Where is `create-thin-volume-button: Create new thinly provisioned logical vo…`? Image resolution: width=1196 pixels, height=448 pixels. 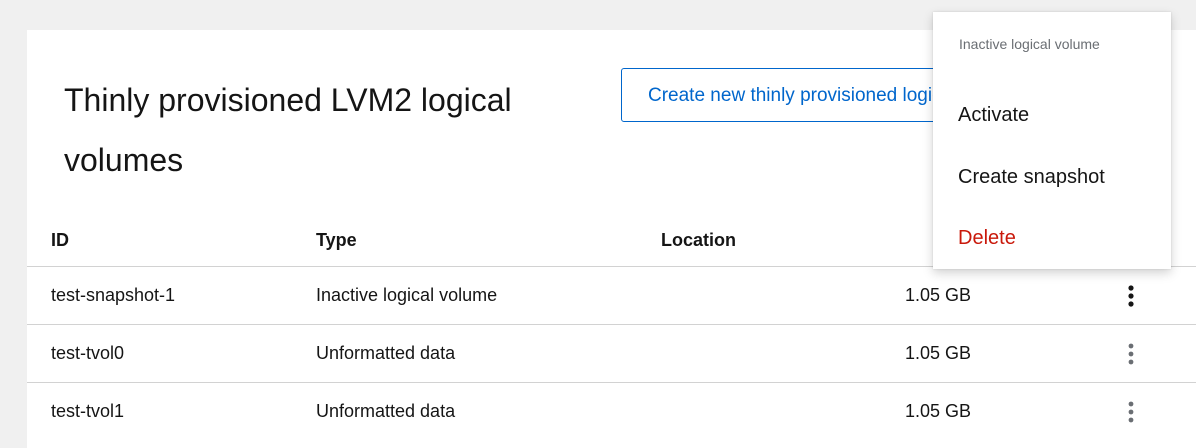 create-thin-volume-button: Create new thinly provisioned logical vo… is located at coordinates (791, 95).